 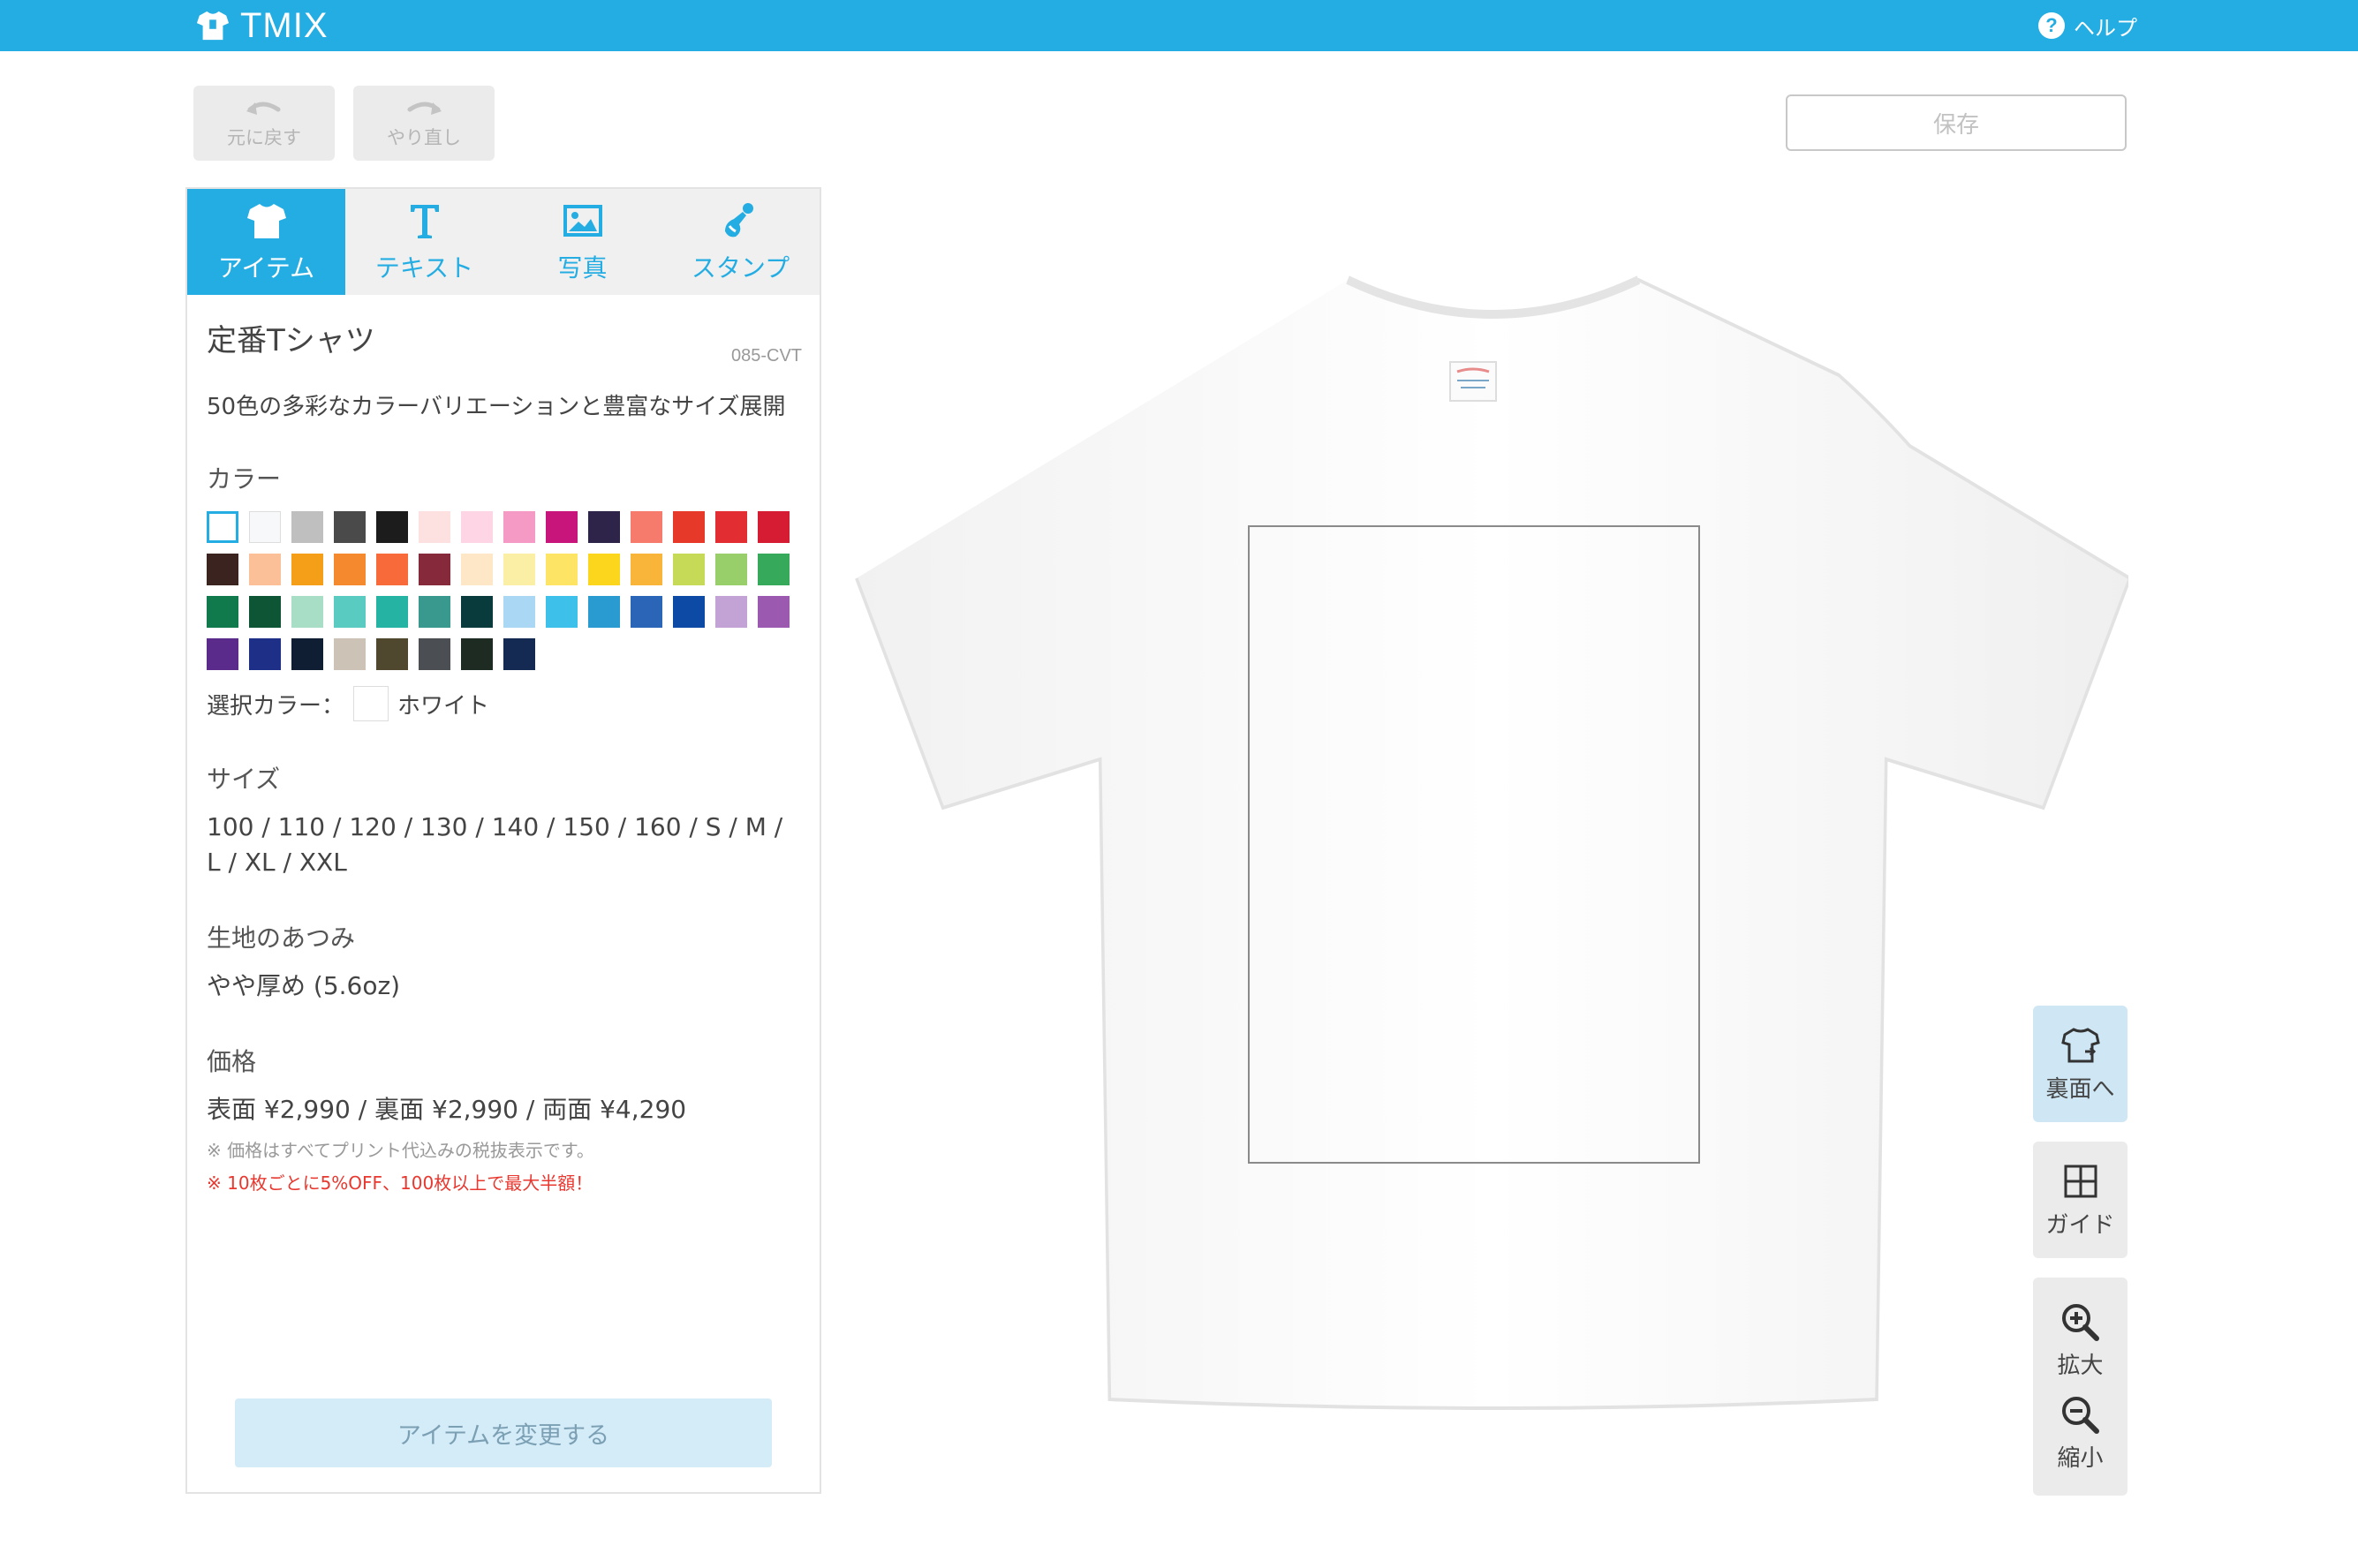 I want to click on app-logo: TMIX, so click(x=262, y=25).